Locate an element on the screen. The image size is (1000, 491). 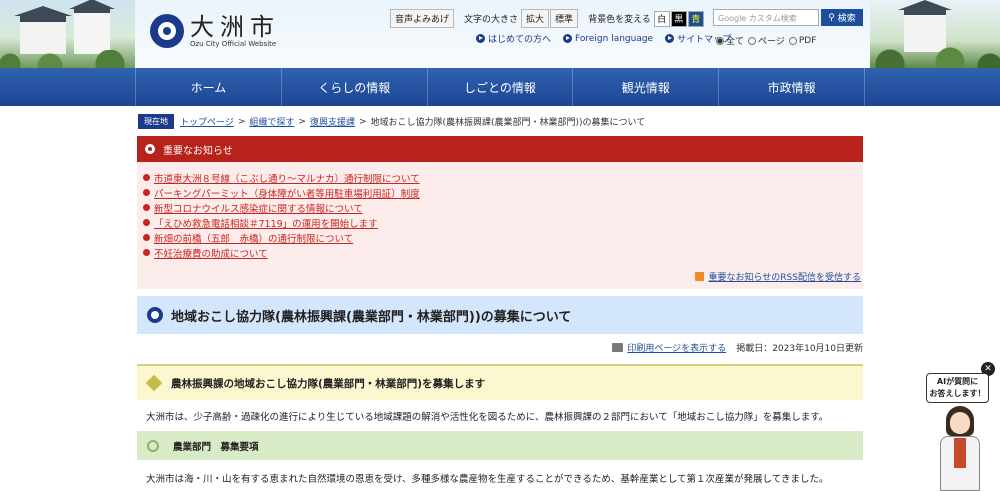
accessibility-tools: 音声よみあげ 文字の大きさ 拡大 標準 背景色を変える 白 黒 青 is located at coordinates (547, 18).